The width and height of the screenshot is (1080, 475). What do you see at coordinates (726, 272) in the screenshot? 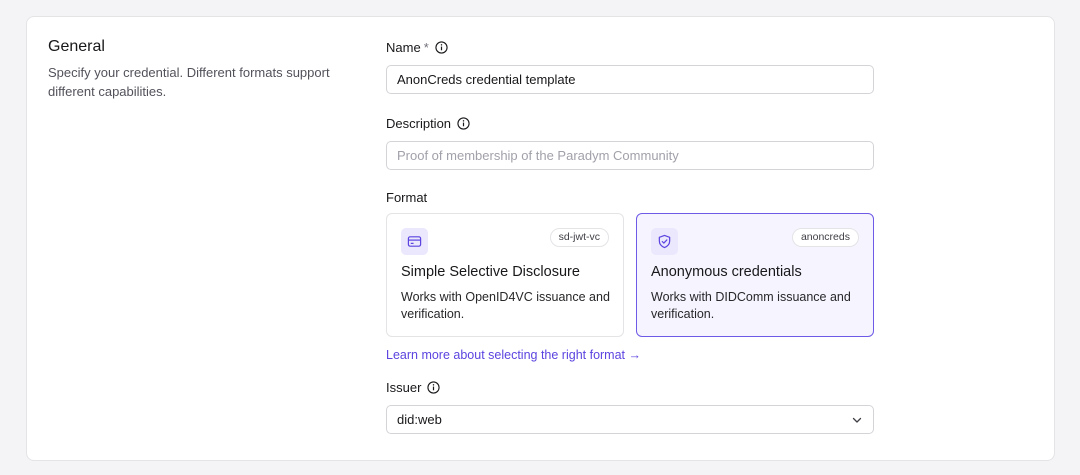
I see `format-title: Anonymous credentials` at bounding box center [726, 272].